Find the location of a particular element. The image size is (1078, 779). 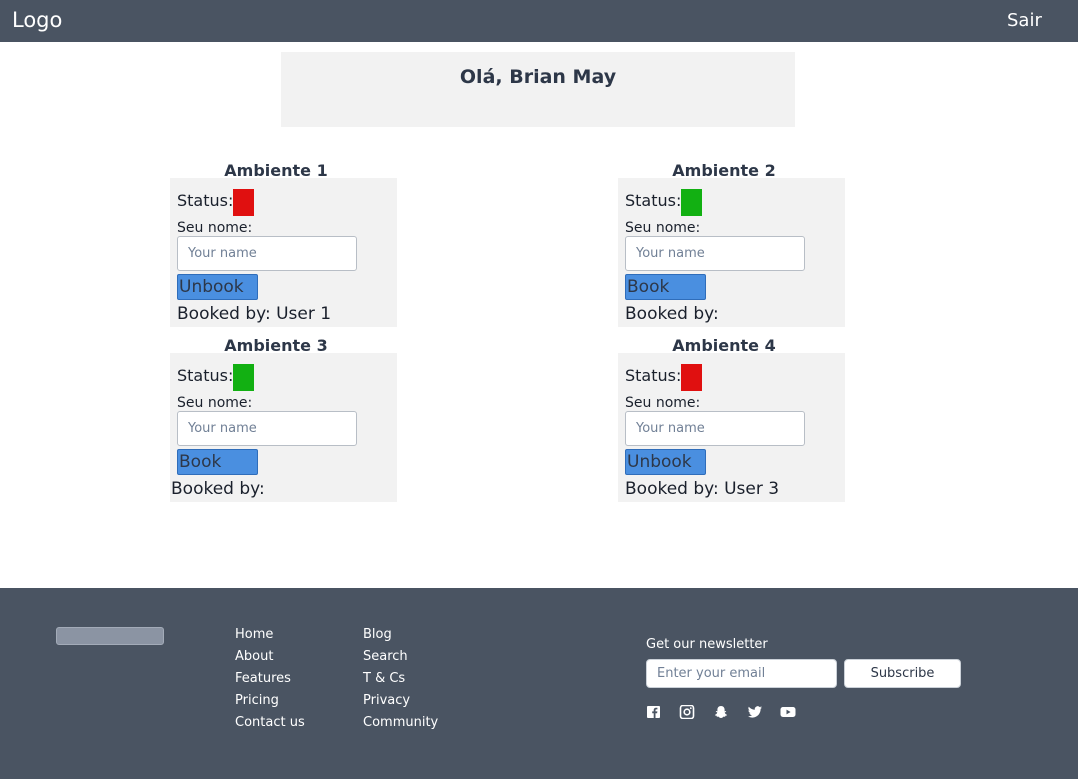

footer-link-blog: Blog is located at coordinates (400, 638).